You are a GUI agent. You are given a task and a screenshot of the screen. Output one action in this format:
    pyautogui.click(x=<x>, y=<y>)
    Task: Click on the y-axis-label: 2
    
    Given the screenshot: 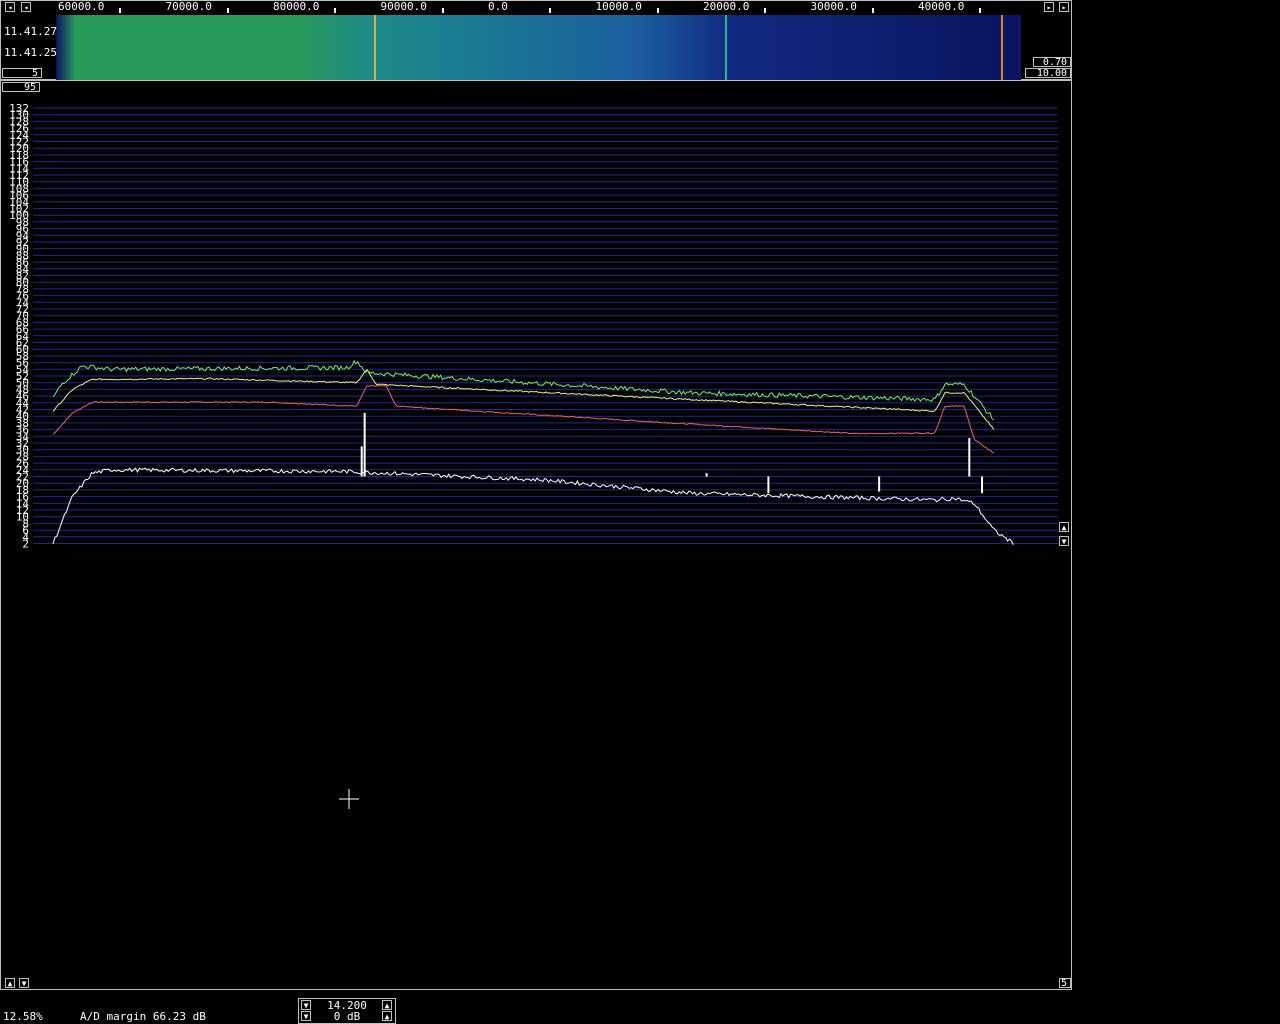 What is the action you would take?
    pyautogui.click(x=25, y=544)
    